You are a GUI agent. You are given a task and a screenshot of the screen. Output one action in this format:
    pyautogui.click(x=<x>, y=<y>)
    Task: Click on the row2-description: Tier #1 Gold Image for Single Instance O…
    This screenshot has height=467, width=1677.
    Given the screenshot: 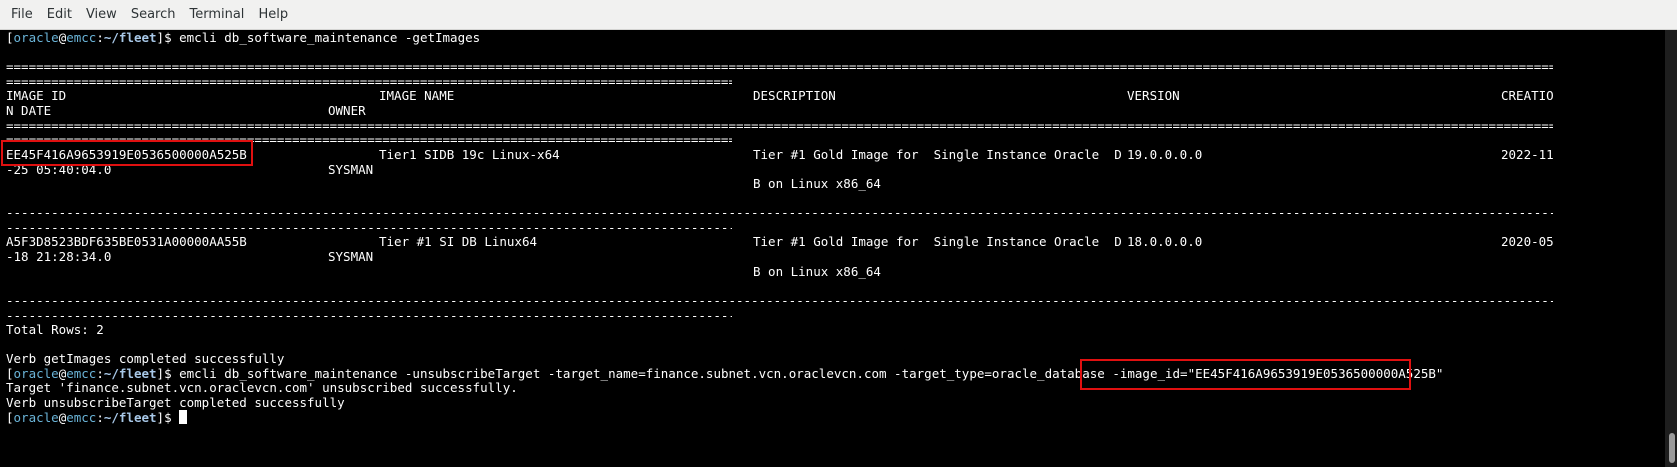 What is the action you would take?
    pyautogui.click(x=937, y=241)
    